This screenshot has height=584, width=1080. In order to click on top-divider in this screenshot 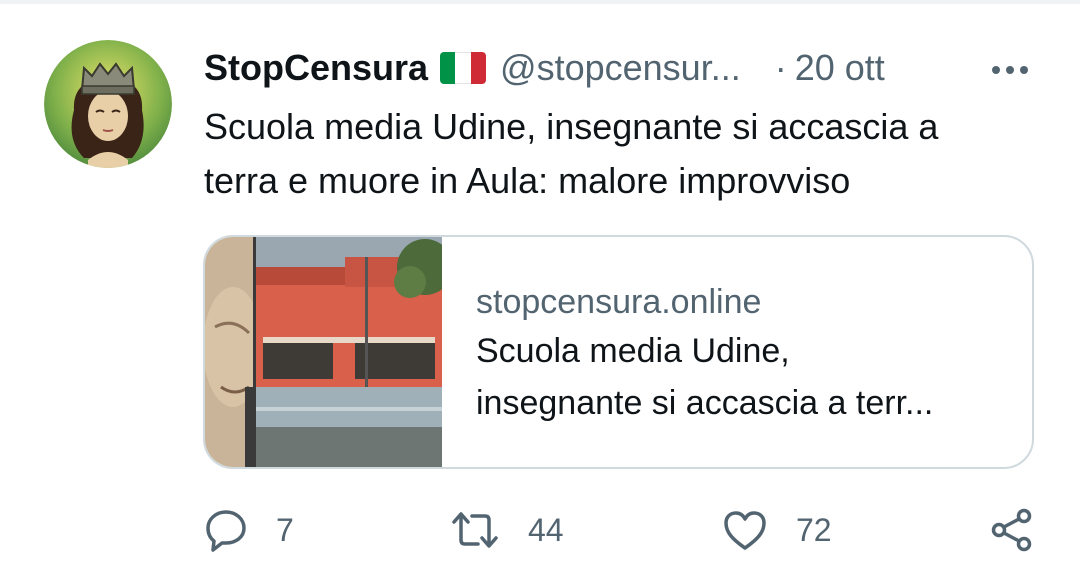, I will do `click(540, 2)`.